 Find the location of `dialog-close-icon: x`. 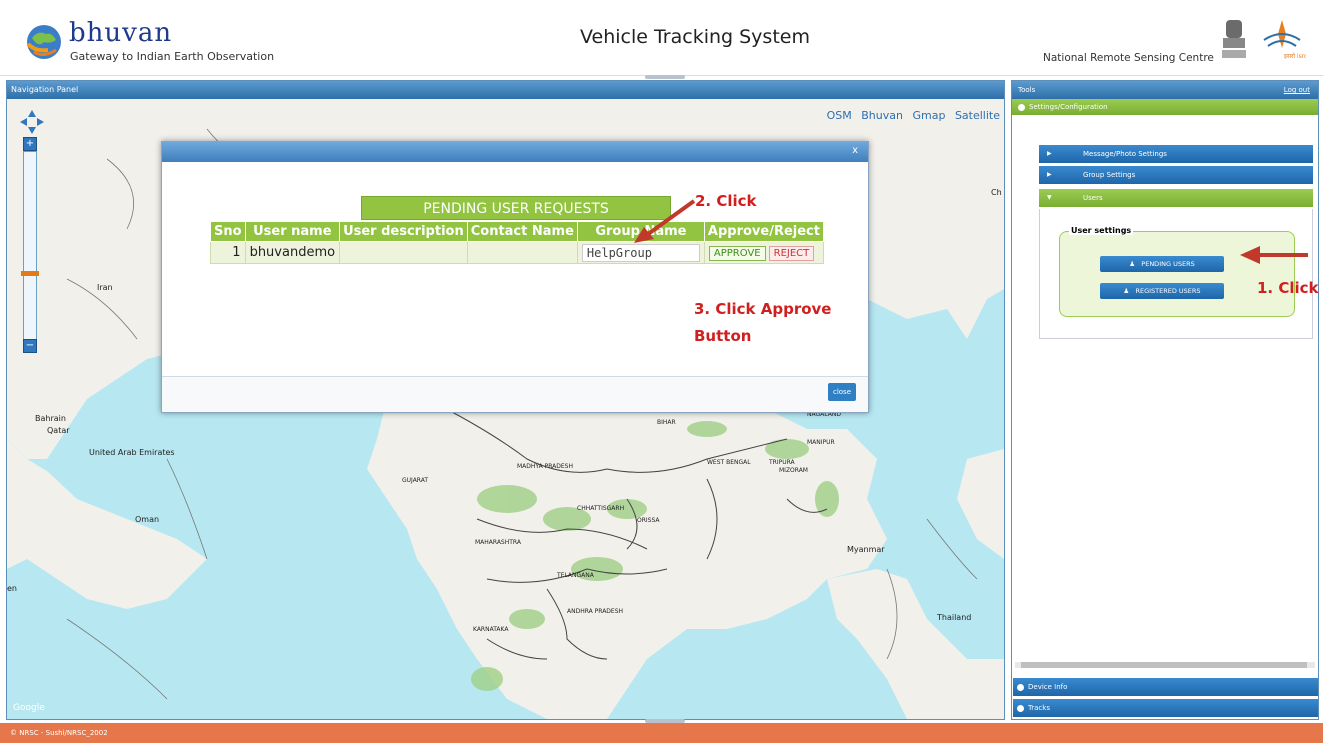

dialog-close-icon: x is located at coordinates (855, 150).